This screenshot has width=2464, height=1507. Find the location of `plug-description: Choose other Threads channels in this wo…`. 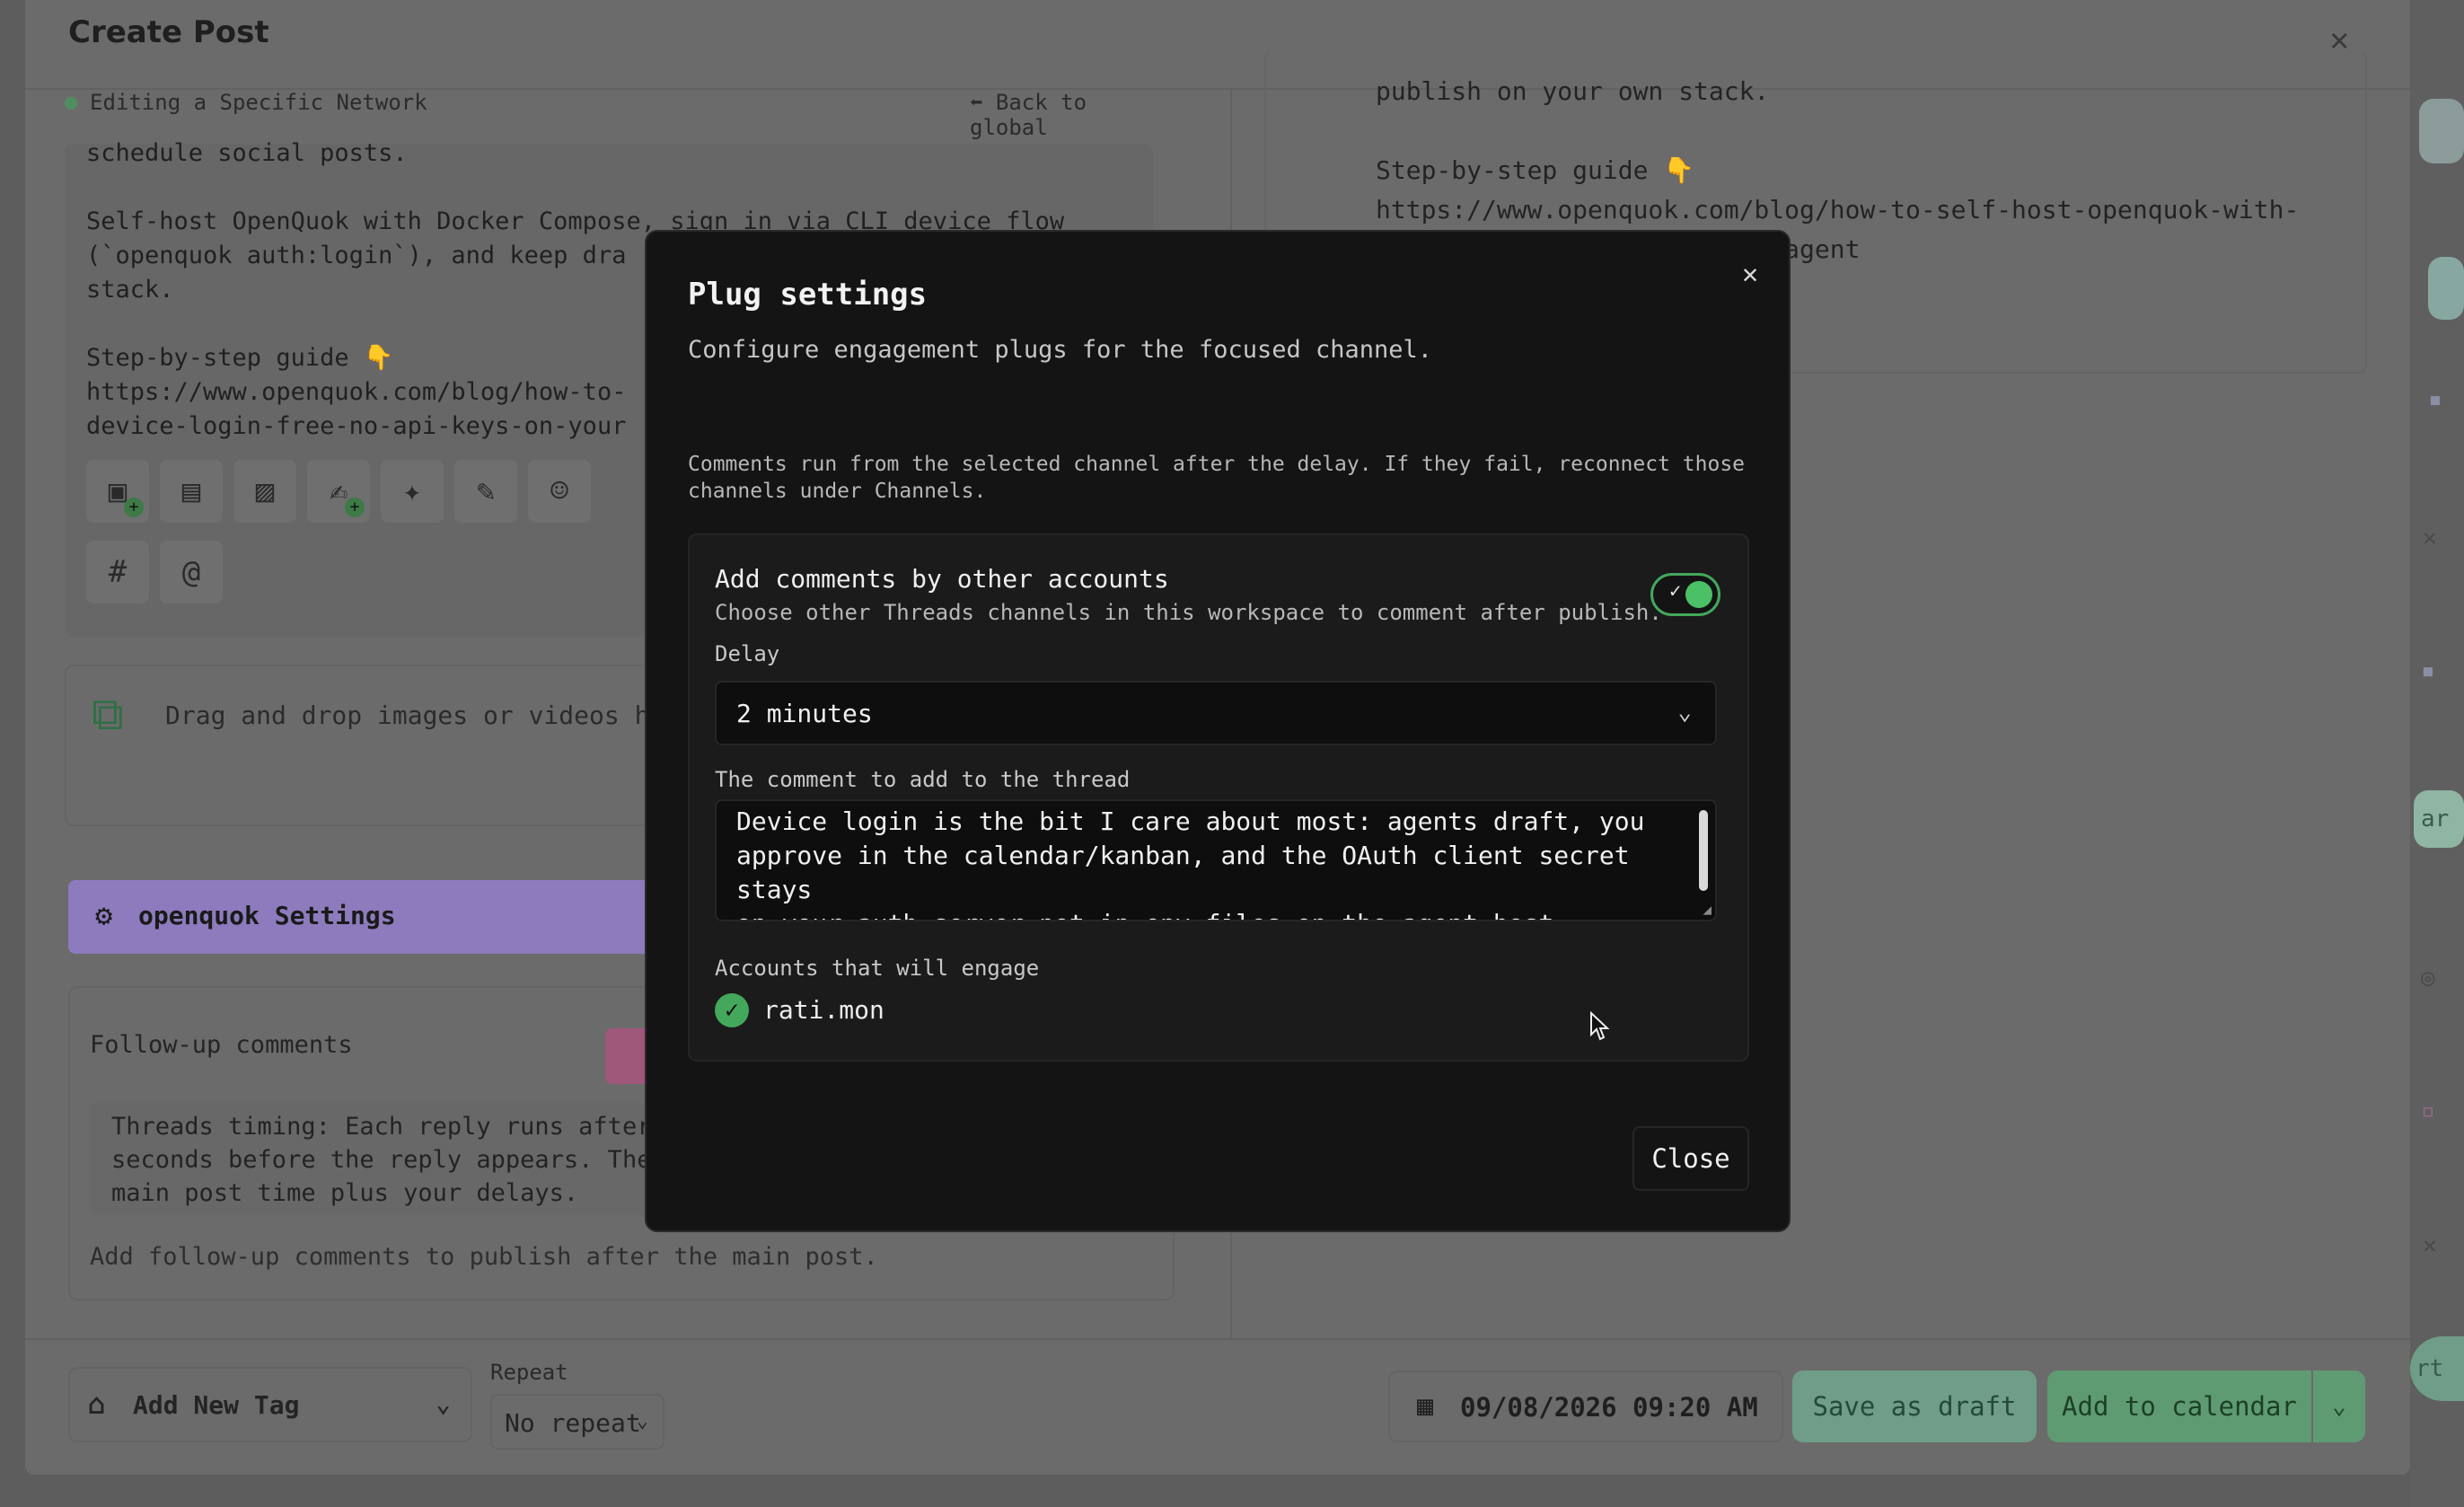

plug-description: Choose other Threads channels in this wo… is located at coordinates (1188, 612).